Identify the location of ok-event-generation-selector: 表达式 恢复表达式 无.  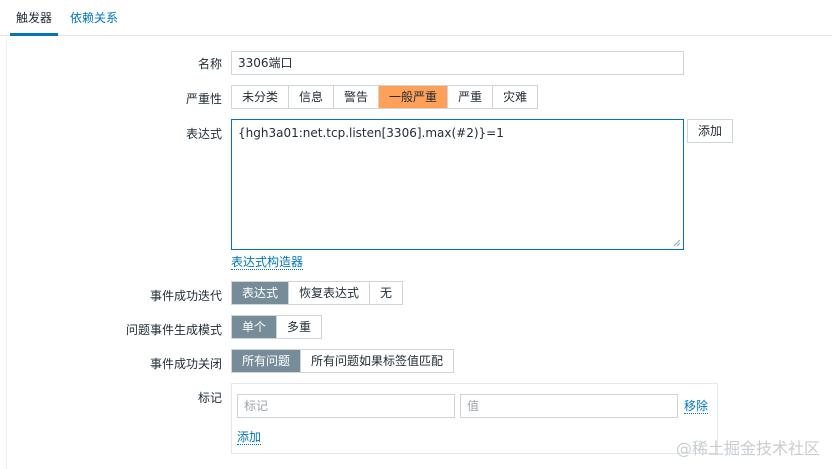
(317, 293).